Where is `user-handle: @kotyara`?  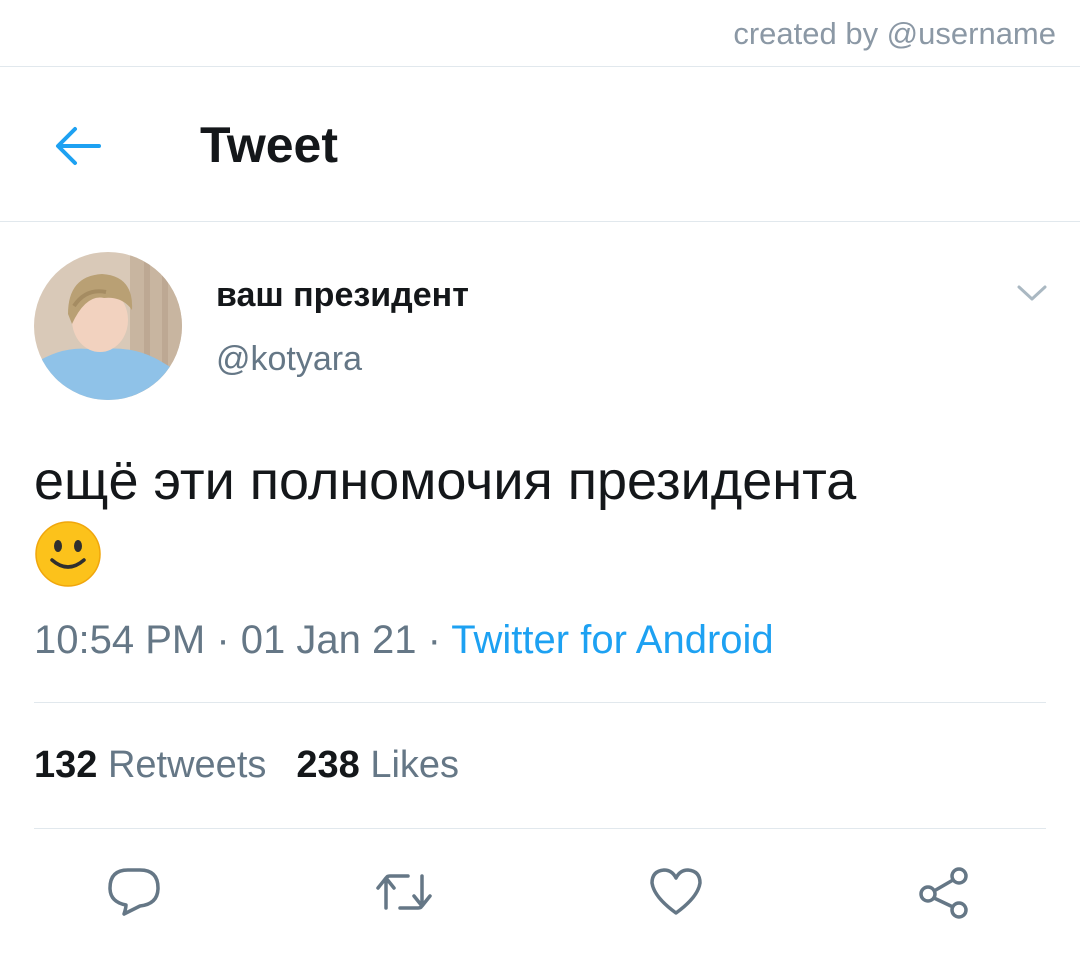
user-handle: @kotyara is located at coordinates (289, 359).